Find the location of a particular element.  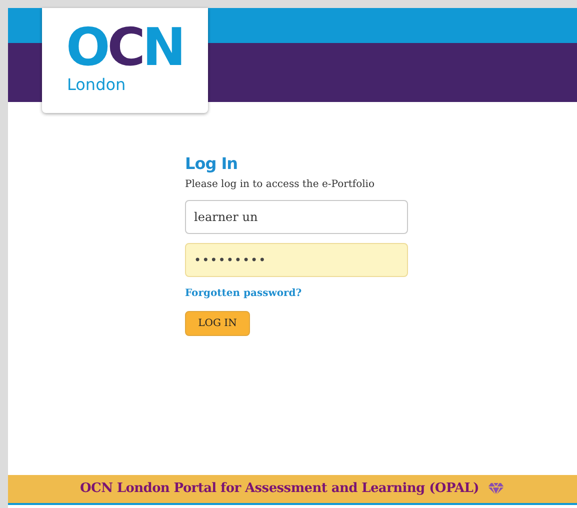

login-heading: Log In is located at coordinates (211, 164).